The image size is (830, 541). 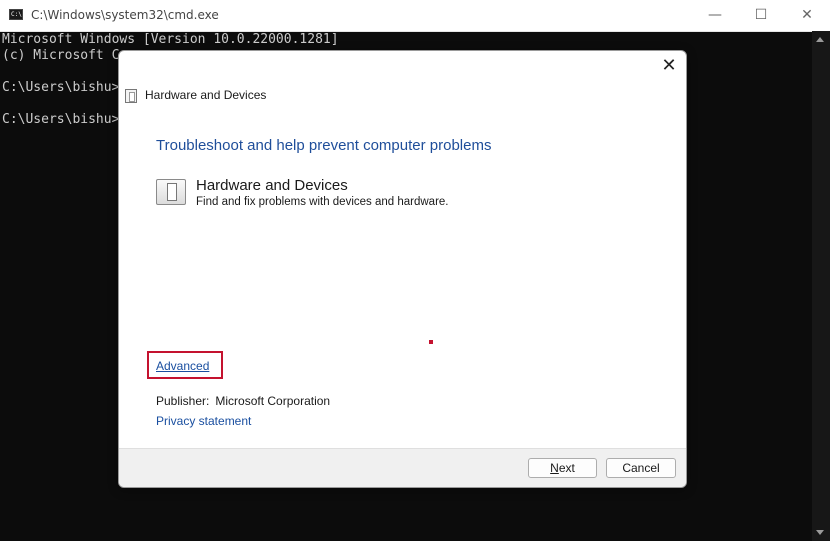 I want to click on hardware-devices-icon, so click(x=171, y=192).